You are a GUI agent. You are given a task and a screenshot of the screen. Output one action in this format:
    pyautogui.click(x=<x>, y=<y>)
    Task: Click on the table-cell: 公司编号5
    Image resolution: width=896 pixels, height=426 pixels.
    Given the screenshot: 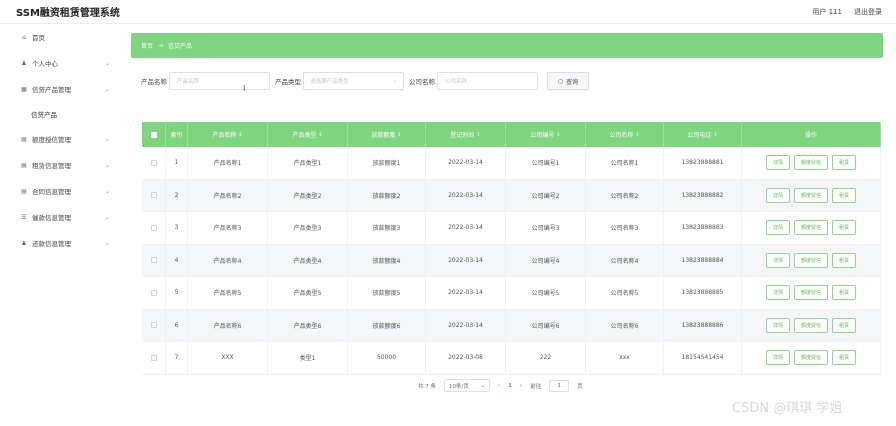 What is the action you would take?
    pyautogui.click(x=546, y=293)
    